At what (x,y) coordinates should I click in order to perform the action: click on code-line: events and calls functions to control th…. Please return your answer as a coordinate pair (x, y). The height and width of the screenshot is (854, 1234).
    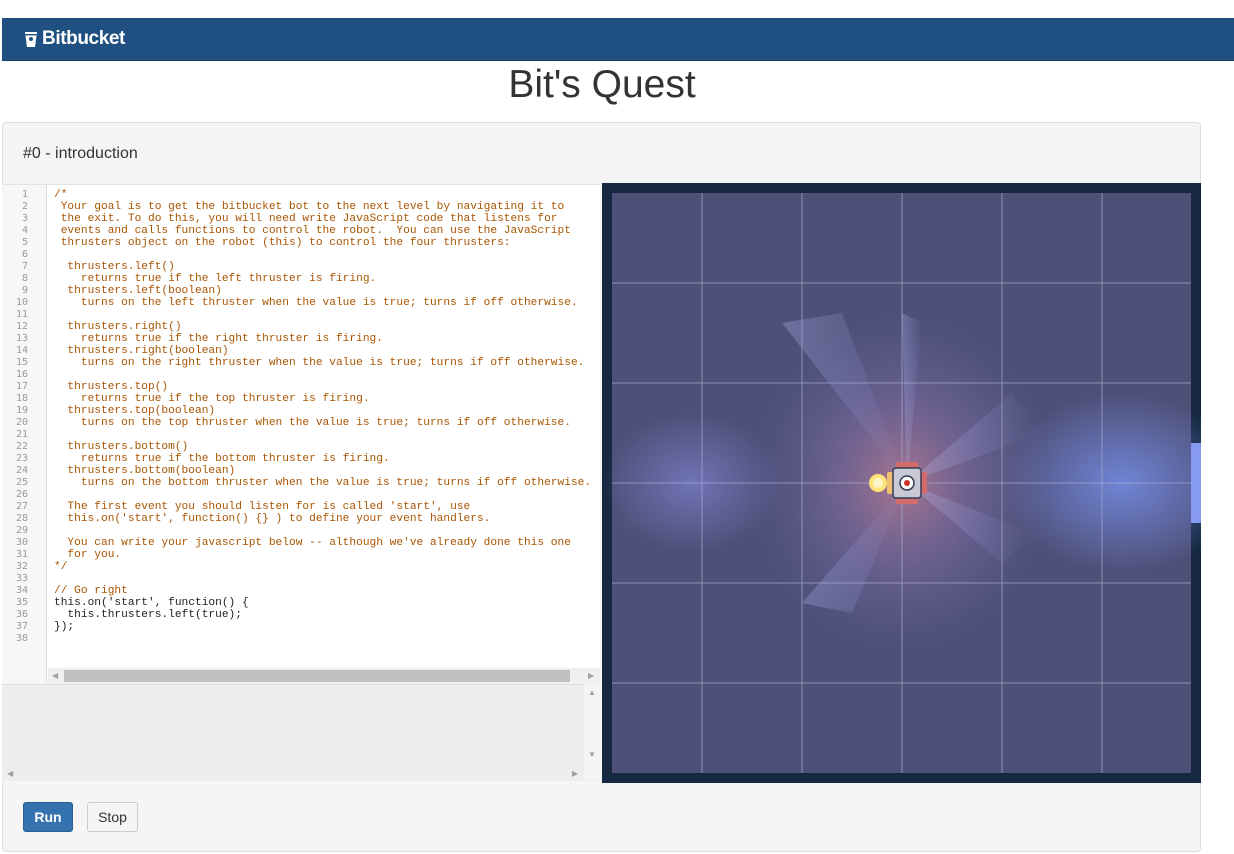
    Looking at the image, I should click on (312, 231).